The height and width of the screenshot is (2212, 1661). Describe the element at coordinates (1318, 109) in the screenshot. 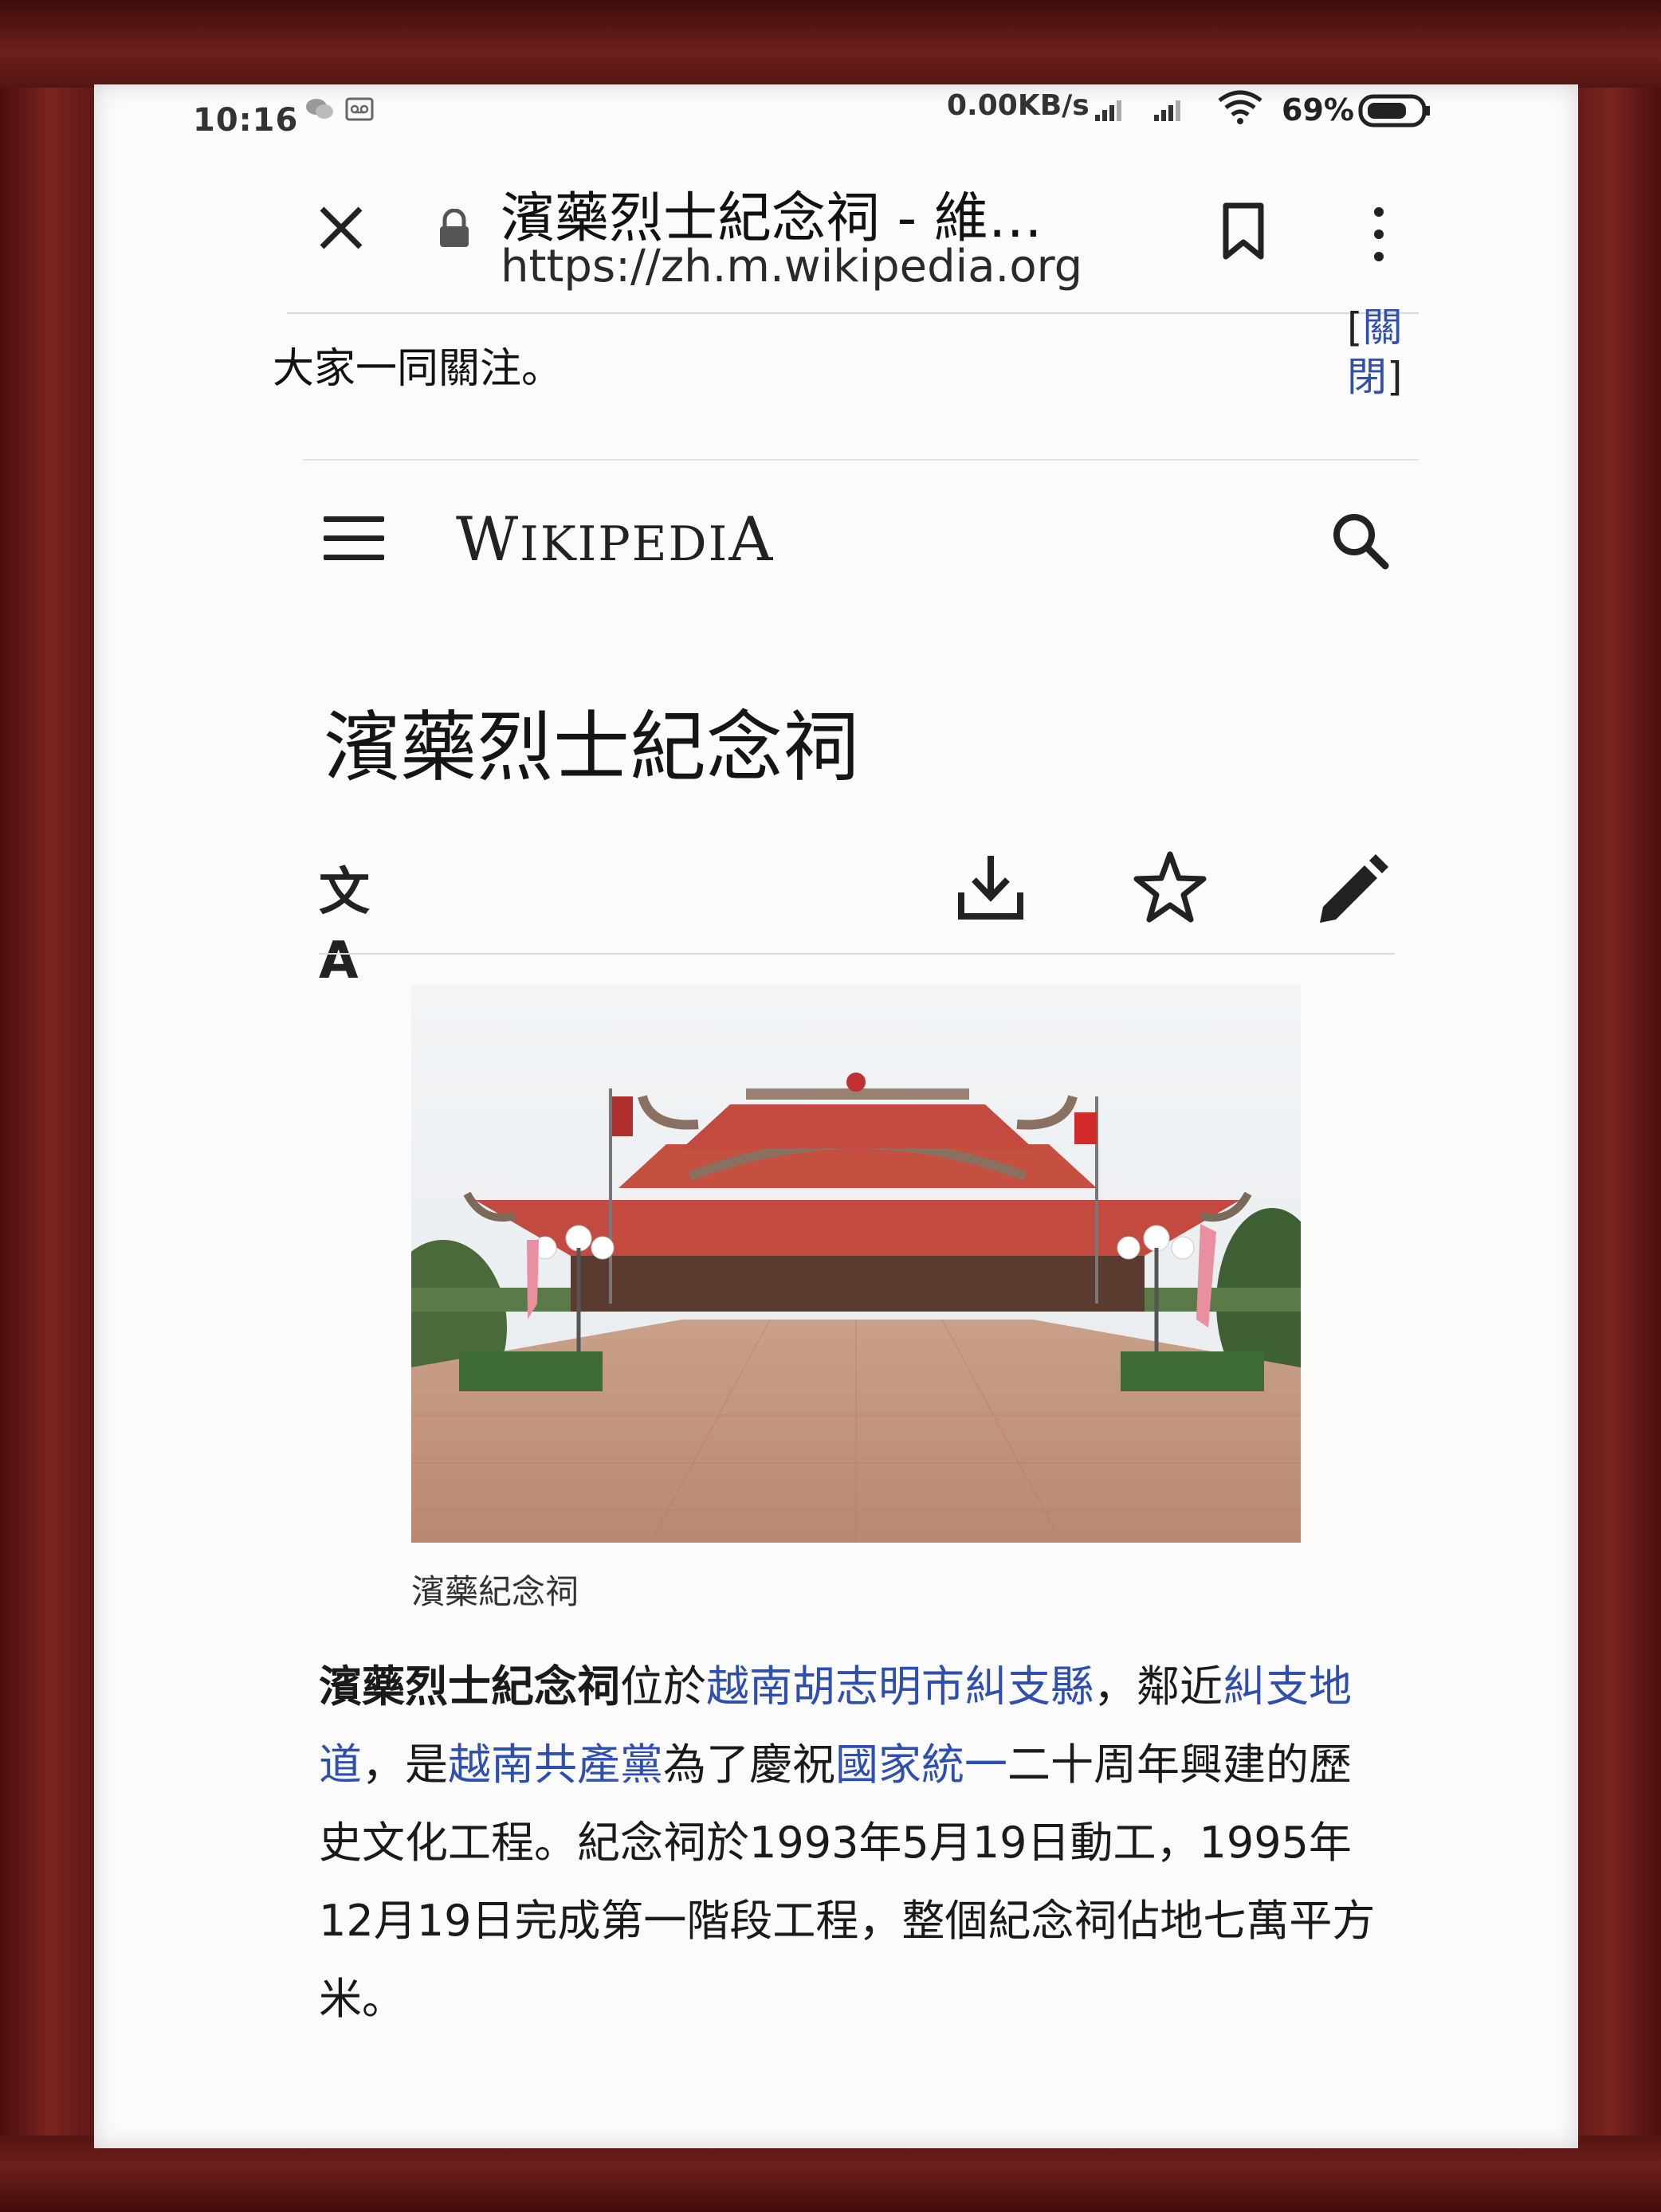

I see `battery-percent: 69%` at that location.